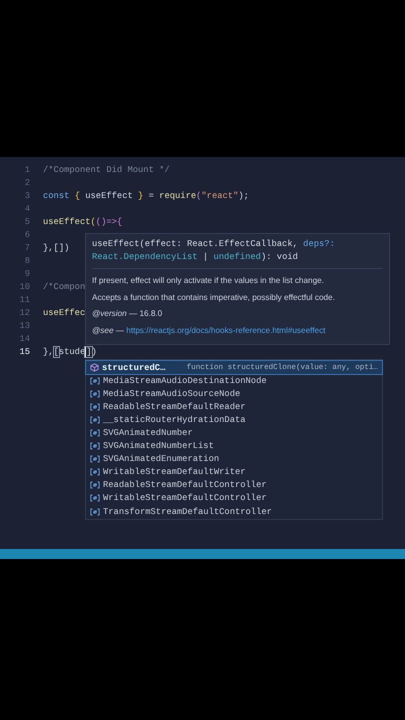 This screenshot has width=405, height=720. I want to click on line-number: 14, so click(24, 339).